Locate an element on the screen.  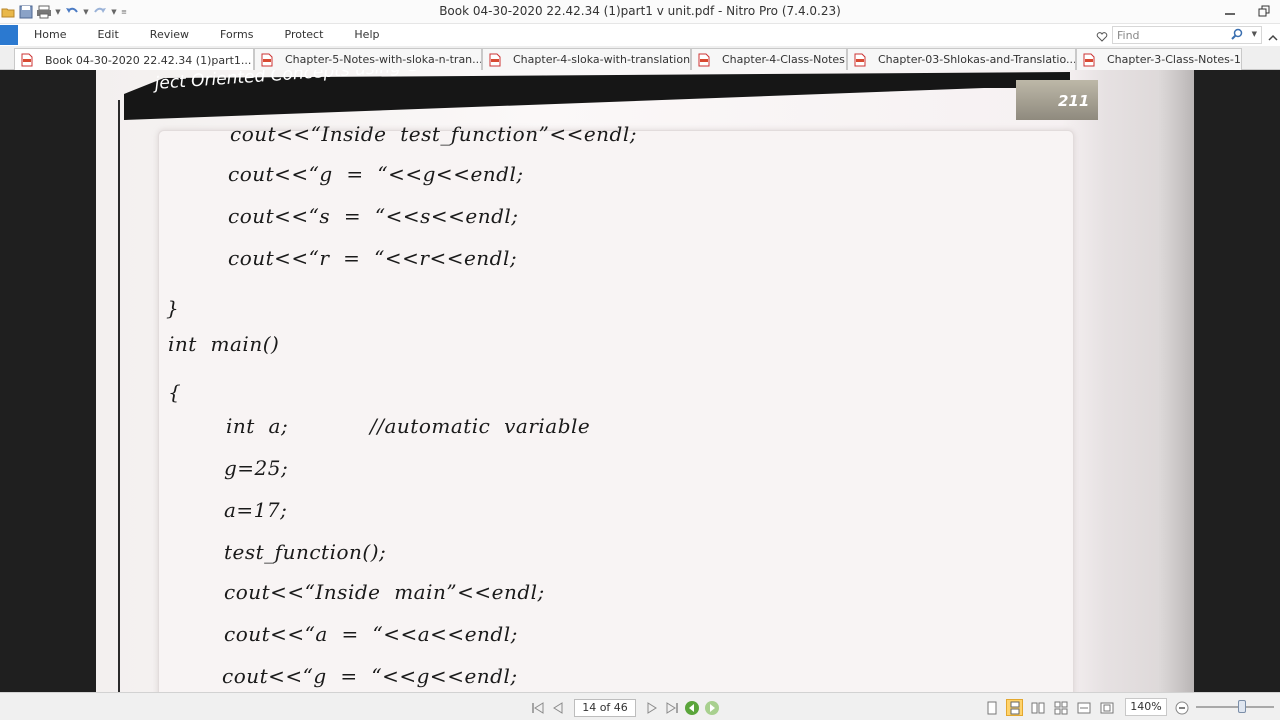
menu-edit: Edit is located at coordinates (107, 34).